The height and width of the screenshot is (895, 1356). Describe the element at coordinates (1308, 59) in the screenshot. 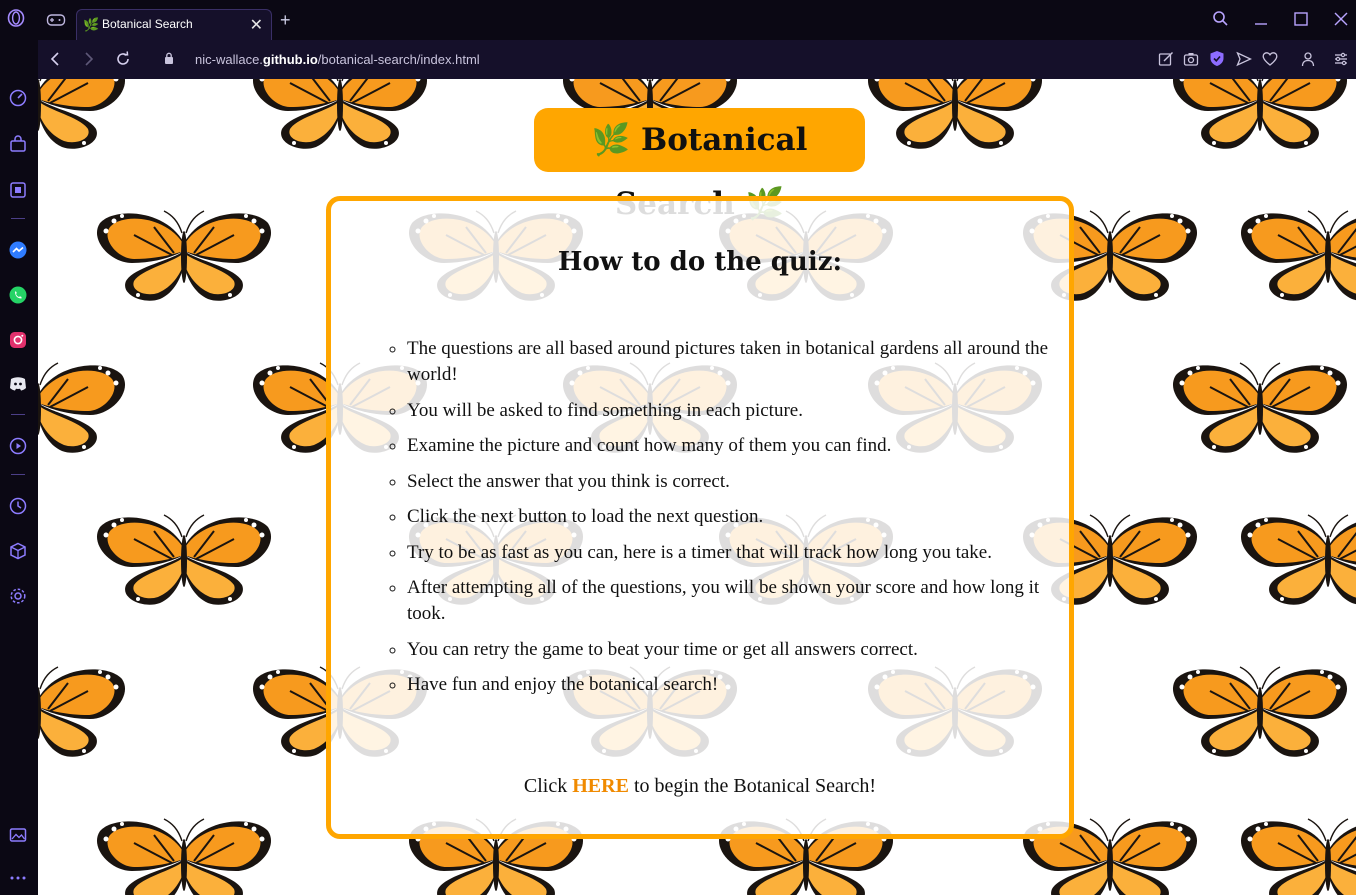

I see `profile-icon` at that location.